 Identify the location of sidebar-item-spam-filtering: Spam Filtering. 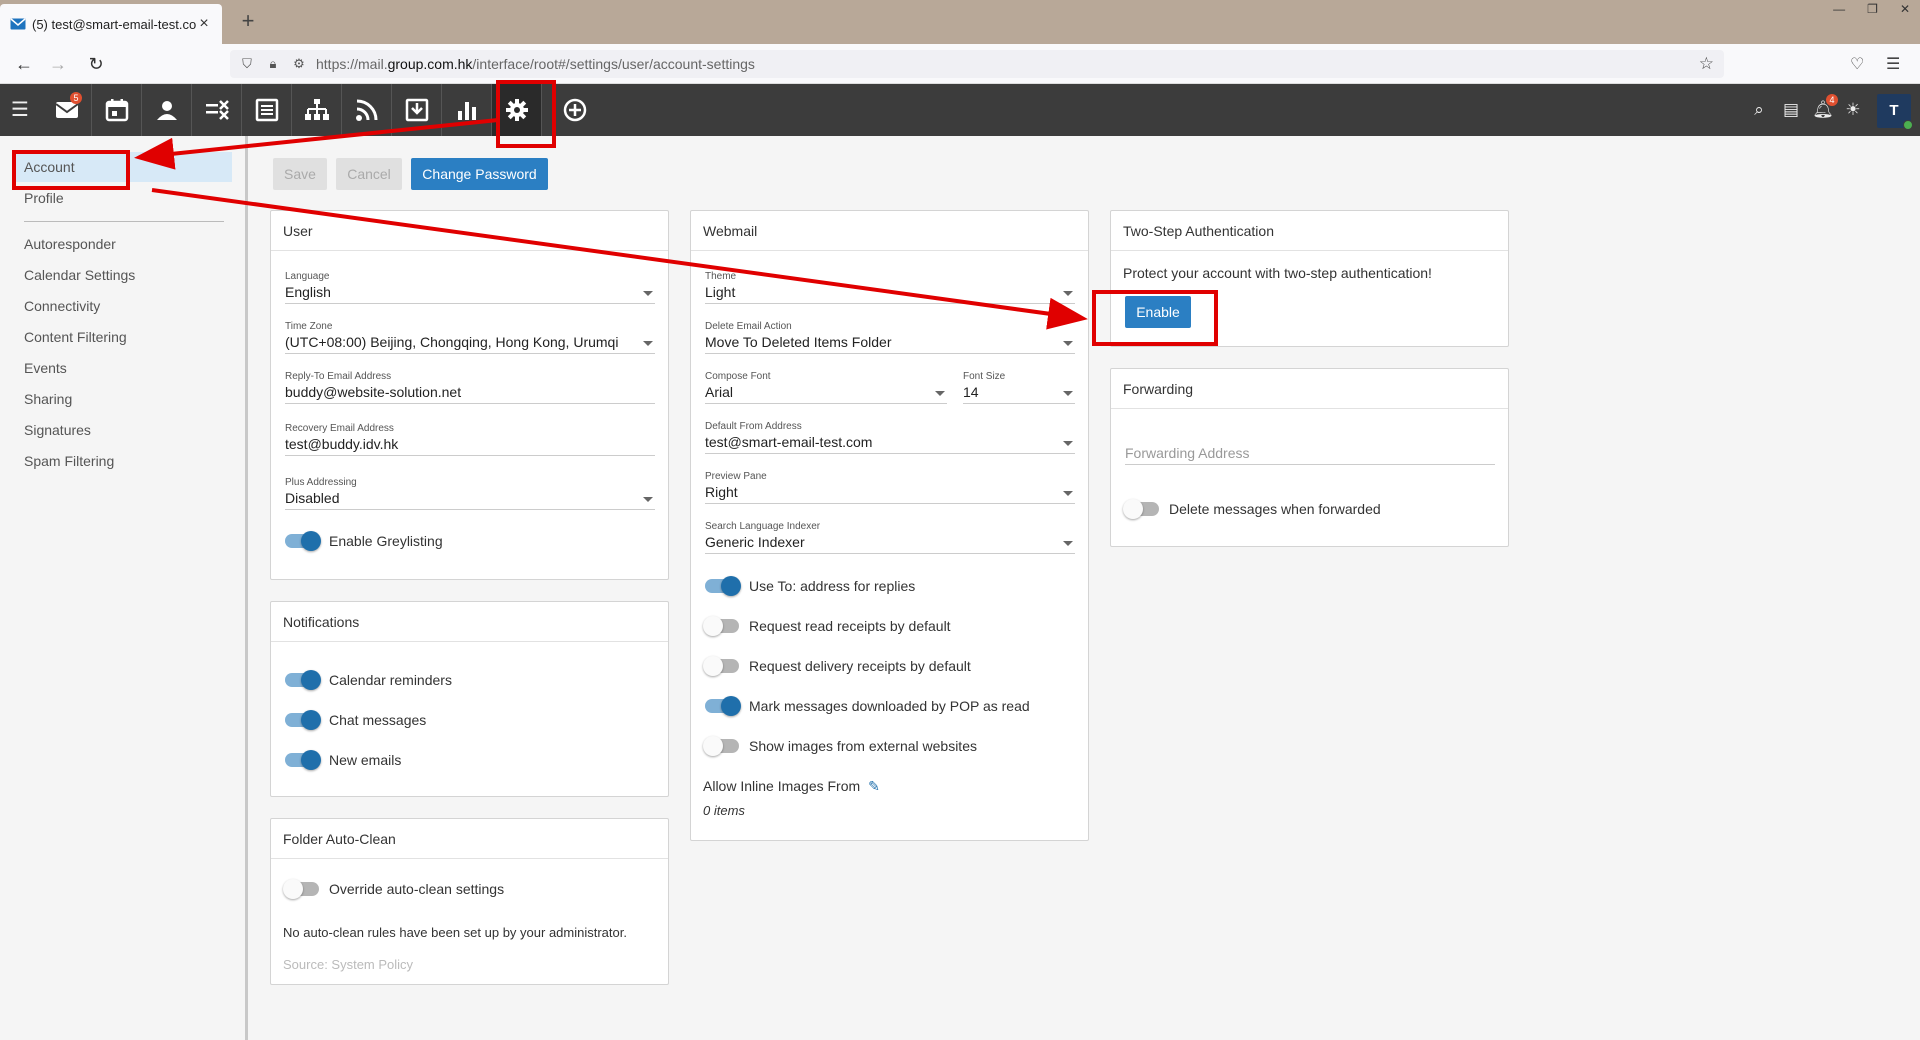
(69, 461).